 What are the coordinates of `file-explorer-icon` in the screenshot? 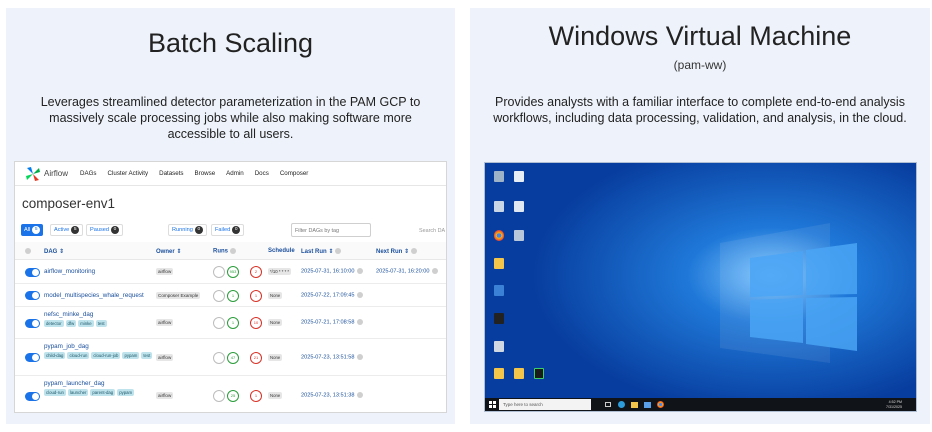 It's located at (634, 404).